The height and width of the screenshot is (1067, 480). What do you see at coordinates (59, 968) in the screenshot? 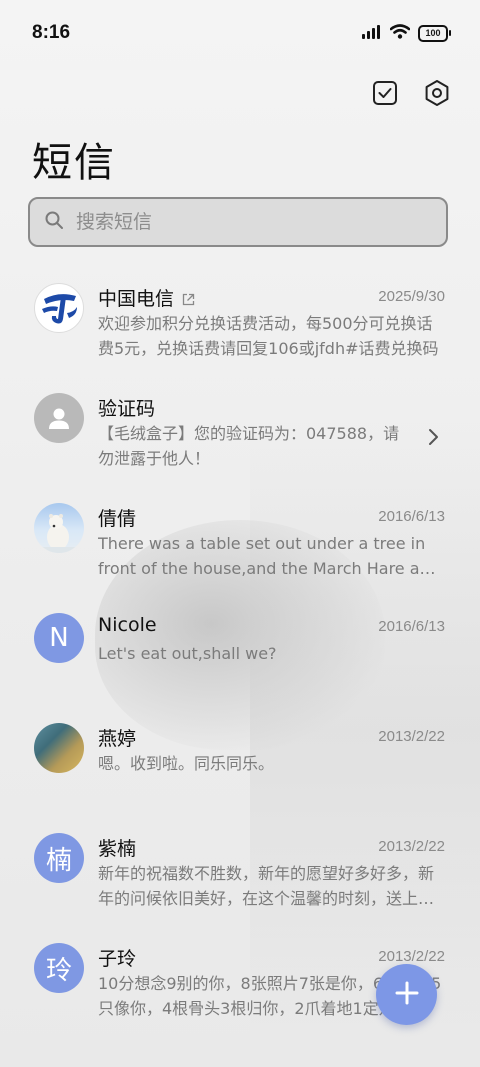
I see `letter-avatar: 玲` at bounding box center [59, 968].